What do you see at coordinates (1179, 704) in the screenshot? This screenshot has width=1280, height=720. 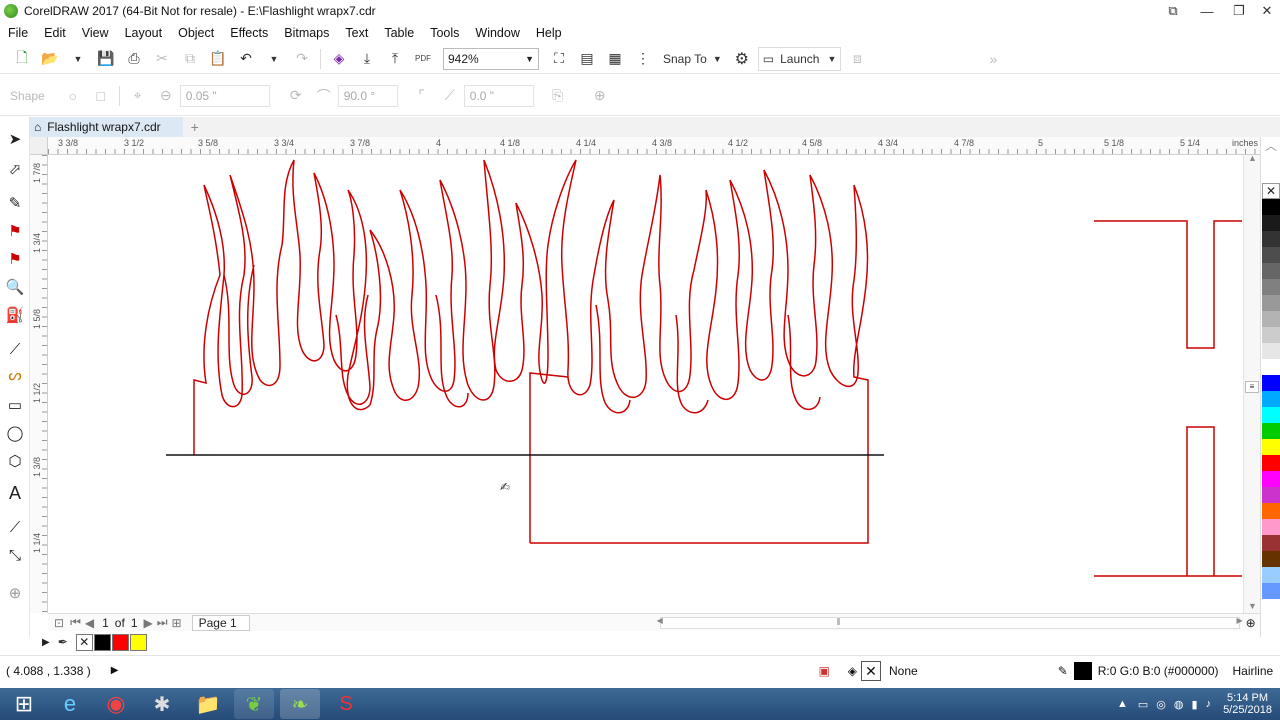 I see `tray-app-icon: ◍` at bounding box center [1179, 704].